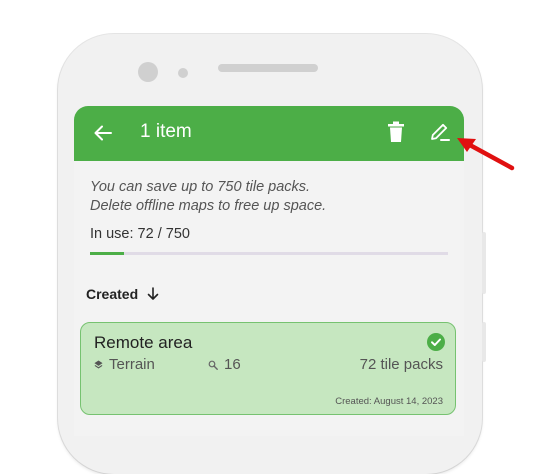 The height and width of the screenshot is (474, 538). Describe the element at coordinates (396, 132) in the screenshot. I see `trash-icon` at that location.